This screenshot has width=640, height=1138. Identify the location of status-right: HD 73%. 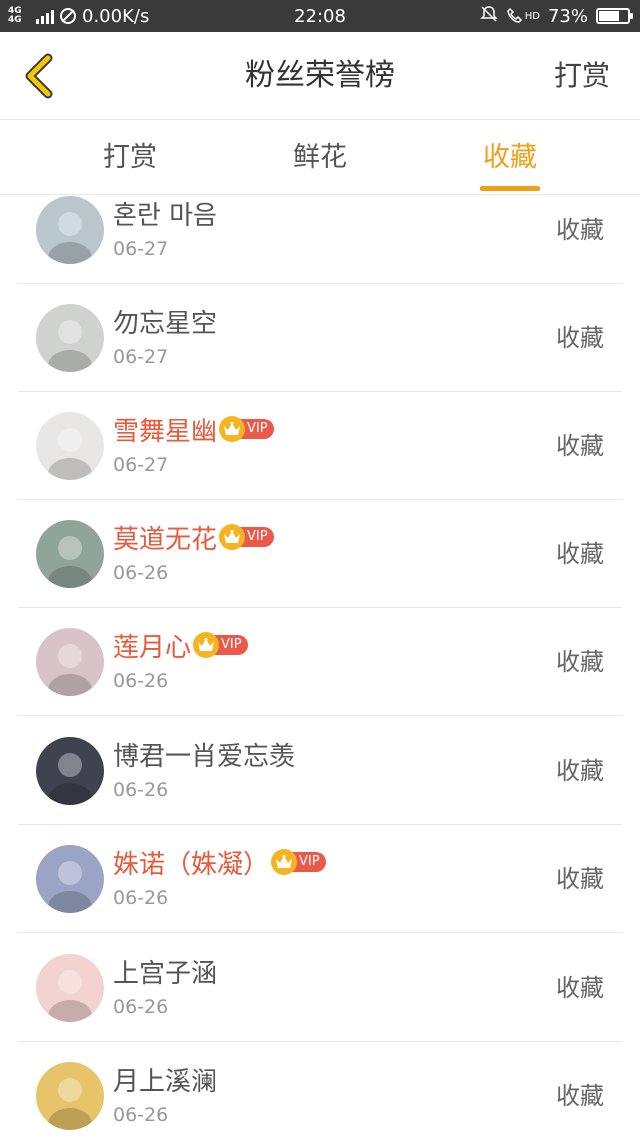
(556, 16).